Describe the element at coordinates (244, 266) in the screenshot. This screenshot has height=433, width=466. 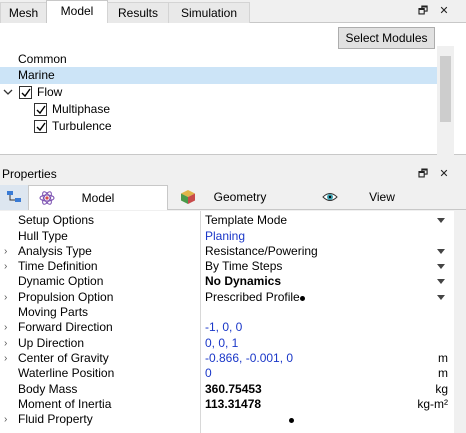
I see `property-value: By Time Steps` at that location.